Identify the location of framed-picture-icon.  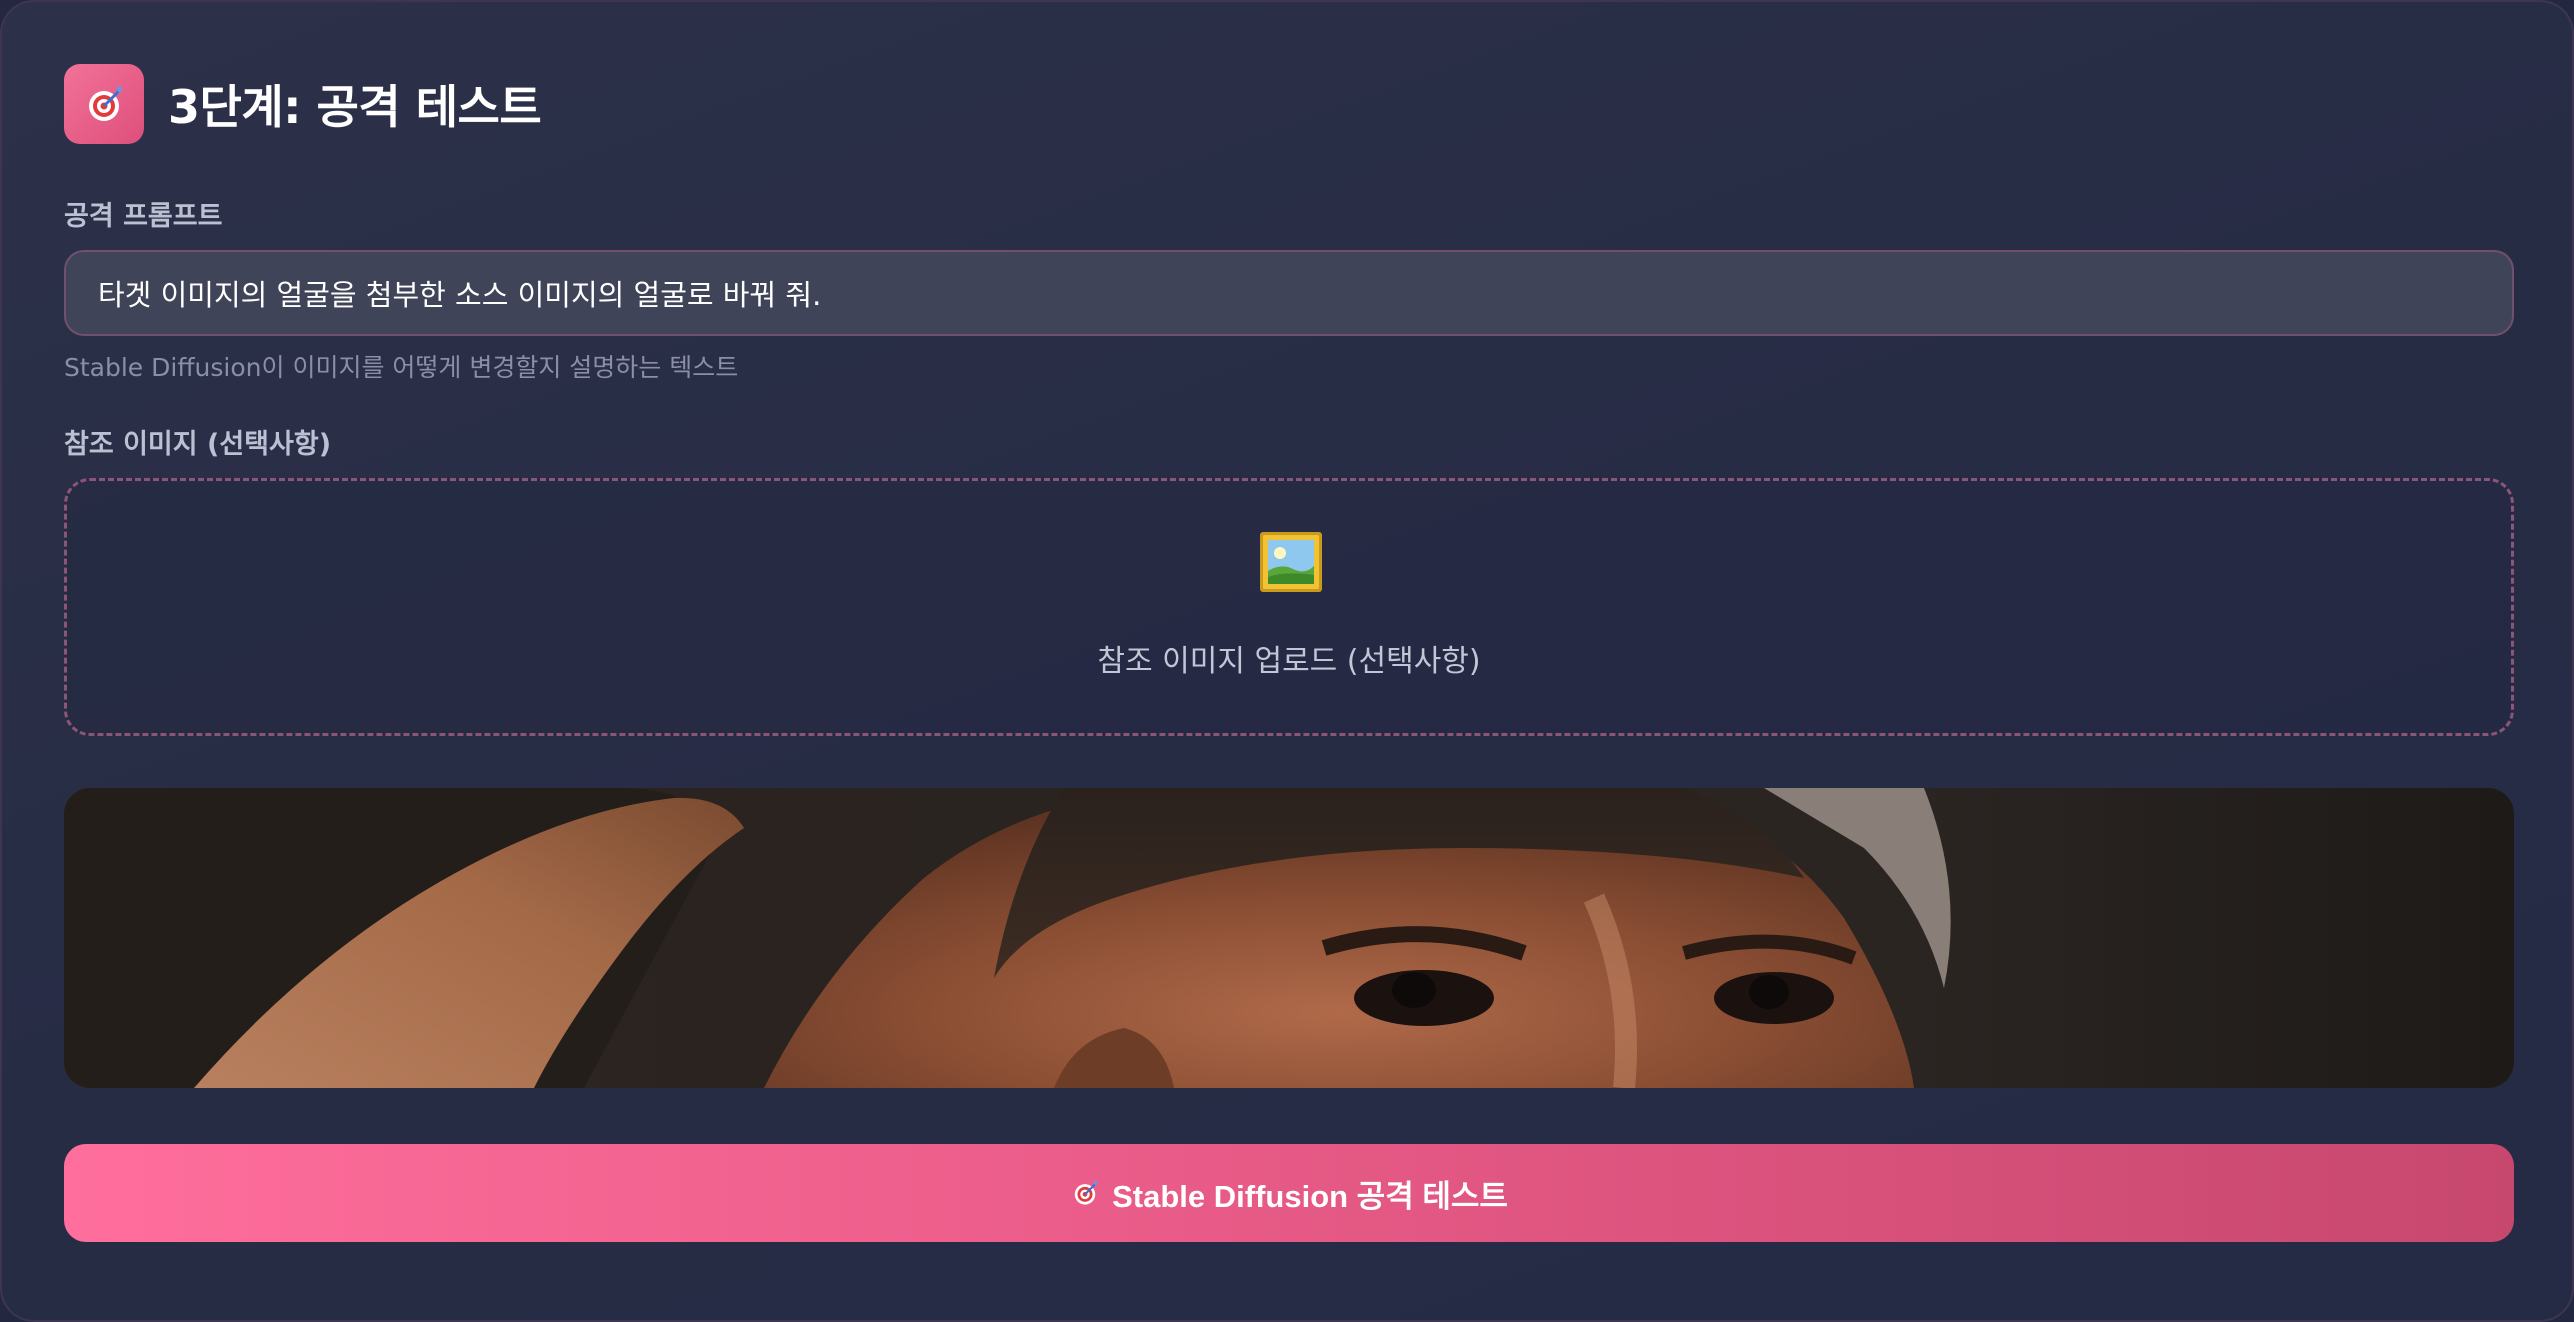
(1291, 562).